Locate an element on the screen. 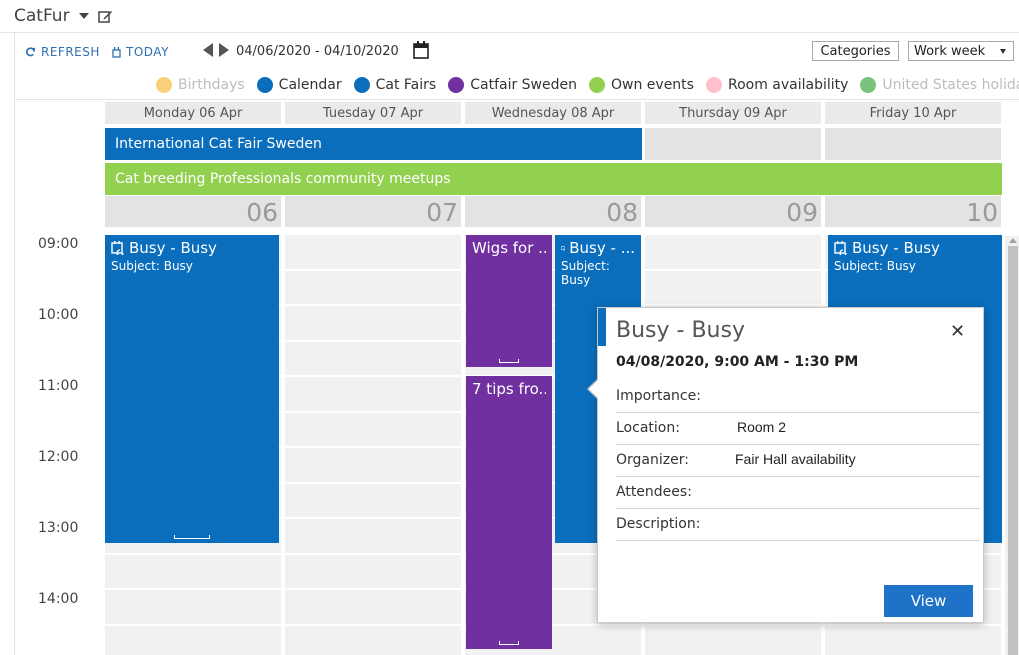  field-value: Room 2 is located at coordinates (762, 427).